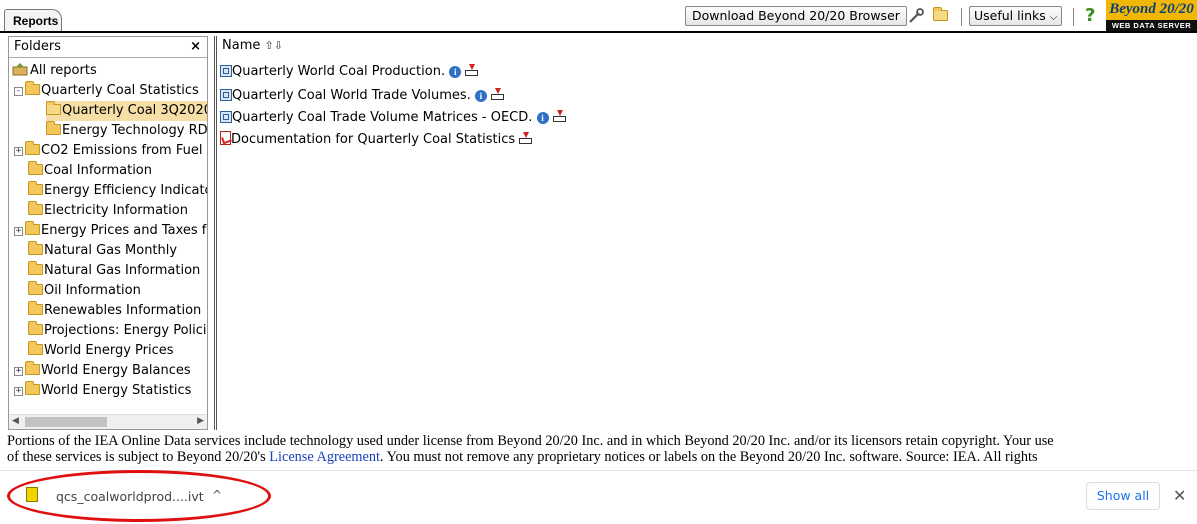 The image size is (1197, 524). I want to click on tree-item-energy-prices-taxes: + Energy Prices and Taxes f, so click(110, 231).